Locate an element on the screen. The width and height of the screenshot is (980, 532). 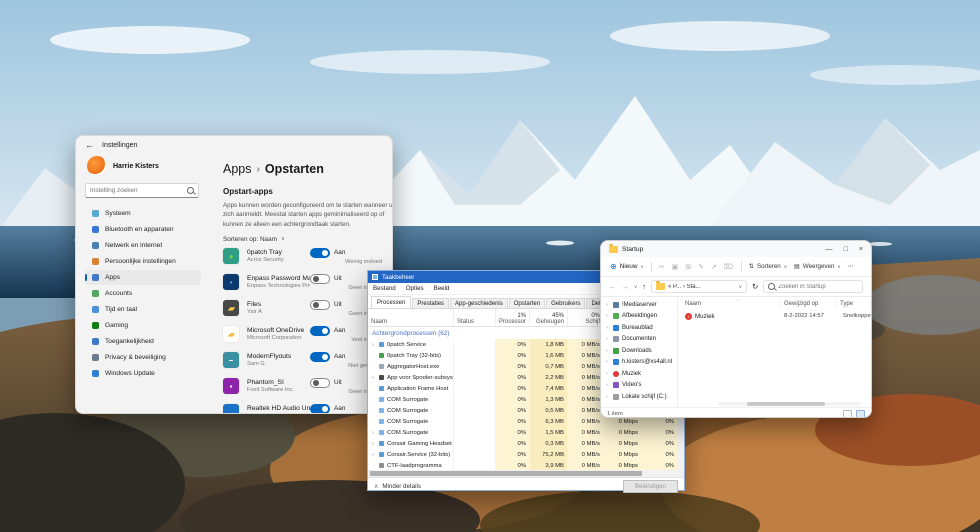
app-publisher: Foxit Software Inc. is located at coordinates (271, 390).